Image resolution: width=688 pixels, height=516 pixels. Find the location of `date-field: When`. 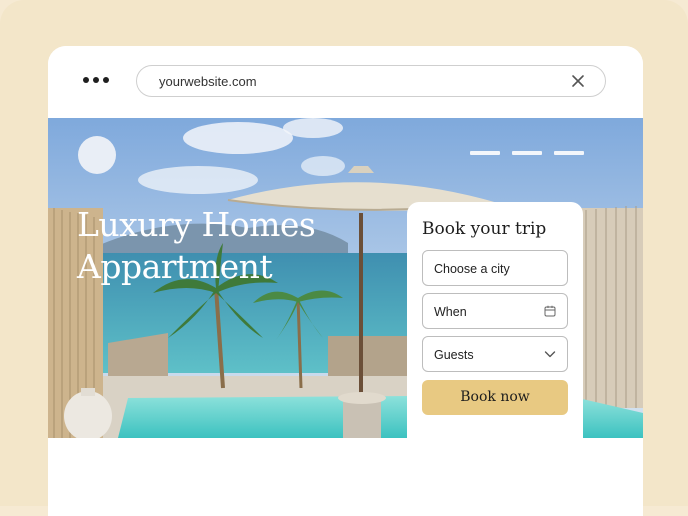

date-field: When is located at coordinates (495, 311).